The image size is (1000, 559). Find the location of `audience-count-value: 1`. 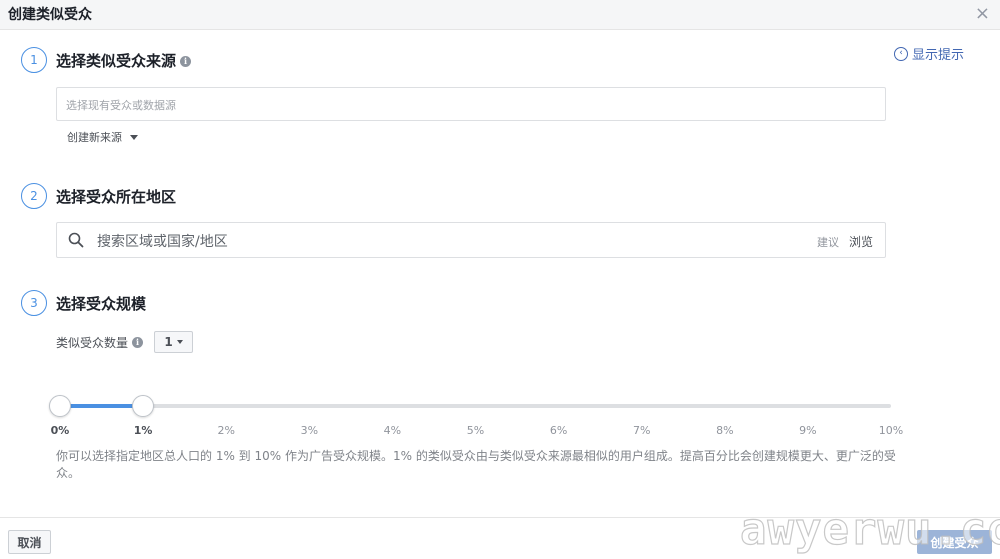

audience-count-value: 1 is located at coordinates (168, 342).